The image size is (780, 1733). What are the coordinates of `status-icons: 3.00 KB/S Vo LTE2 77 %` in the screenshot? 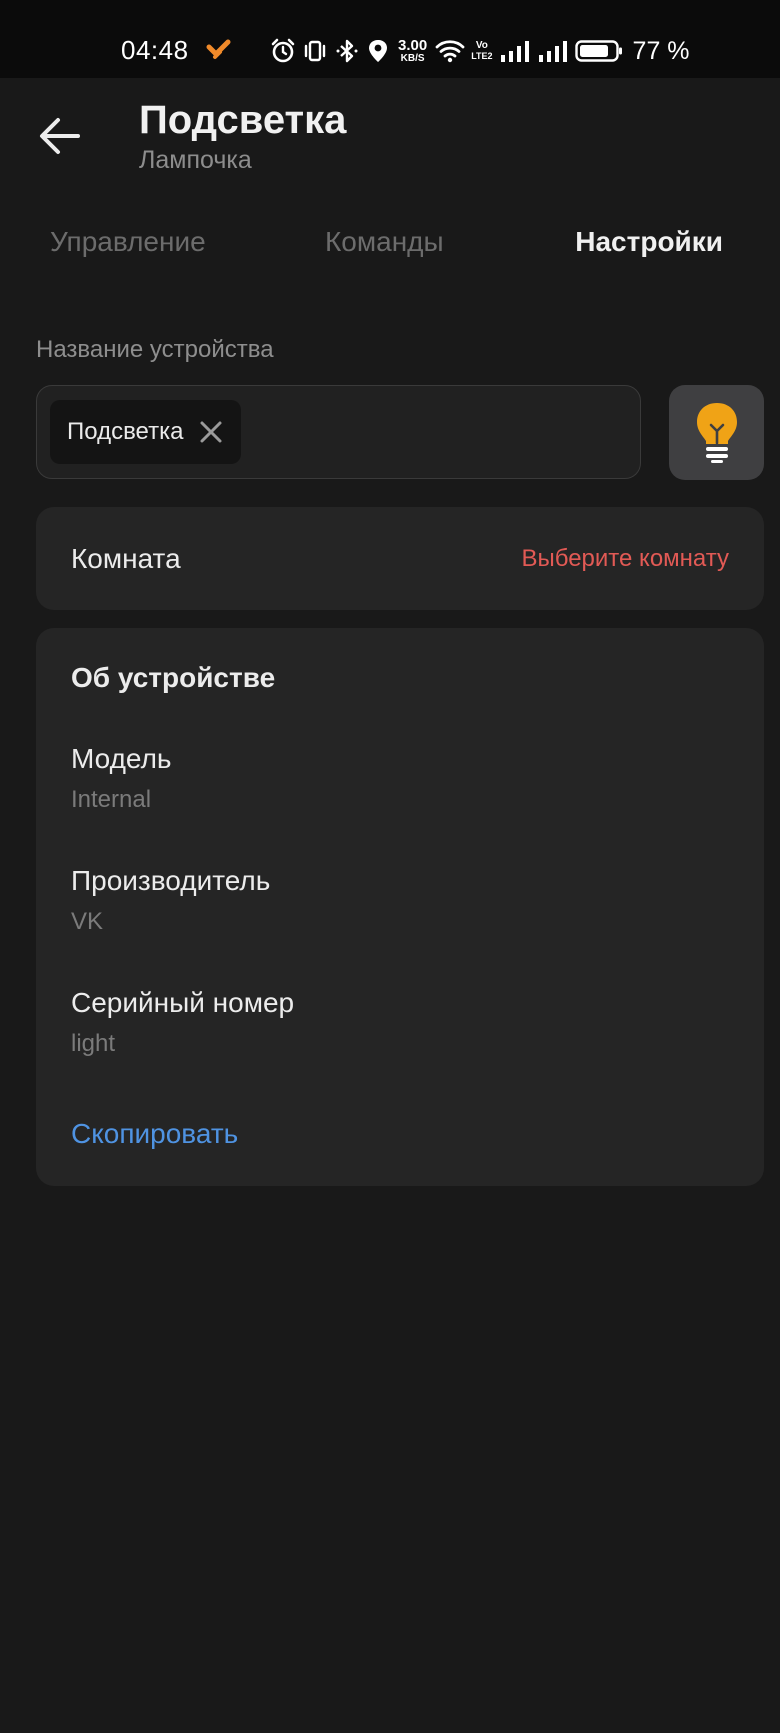 It's located at (480, 51).